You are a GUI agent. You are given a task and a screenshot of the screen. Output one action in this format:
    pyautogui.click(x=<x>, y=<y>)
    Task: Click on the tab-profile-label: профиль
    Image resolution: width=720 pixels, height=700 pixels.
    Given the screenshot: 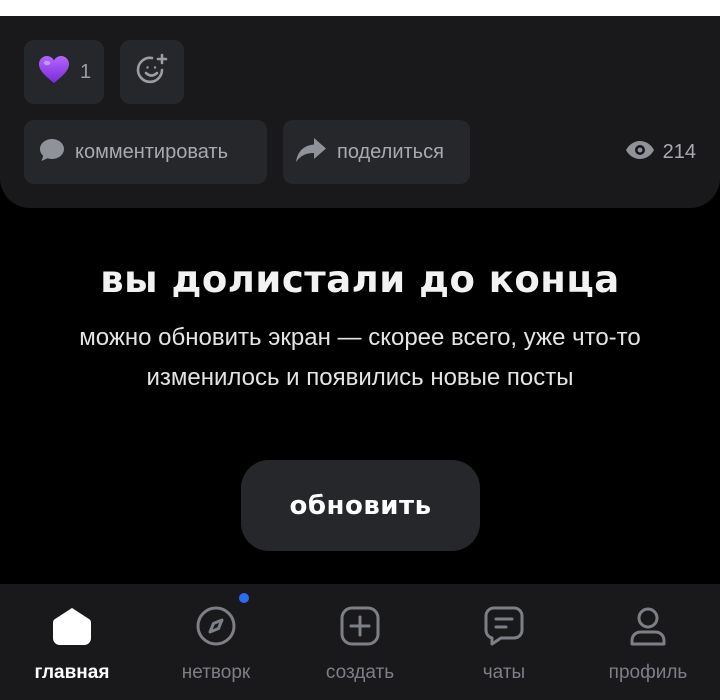 What is the action you would take?
    pyautogui.click(x=648, y=672)
    